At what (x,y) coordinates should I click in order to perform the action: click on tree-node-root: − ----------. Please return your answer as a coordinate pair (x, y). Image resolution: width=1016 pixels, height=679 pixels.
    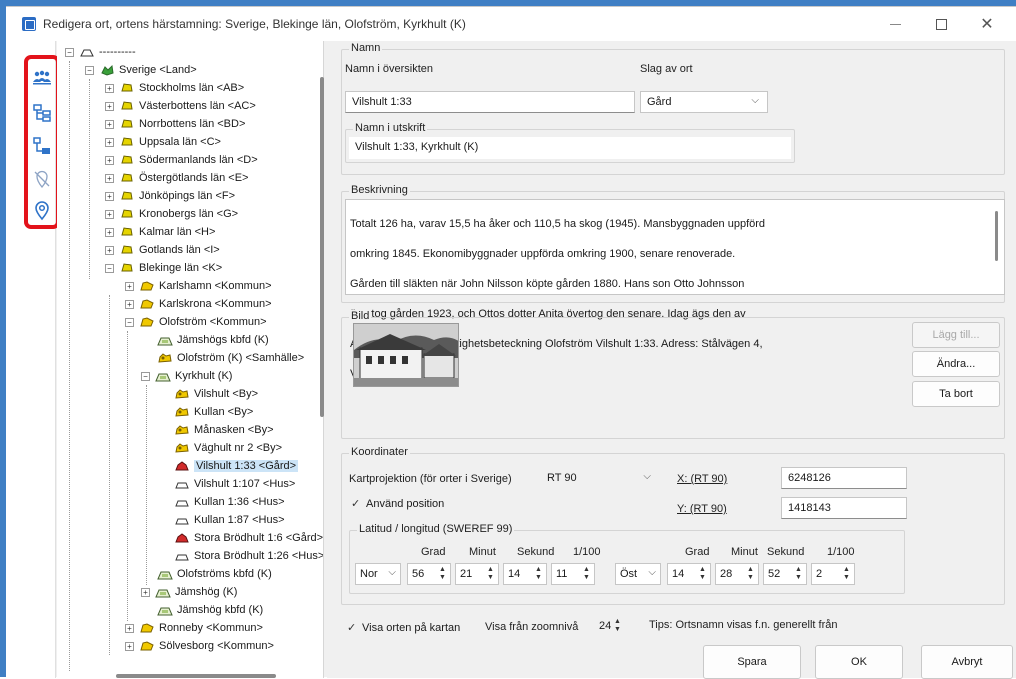
    Looking at the image, I should click on (100, 52).